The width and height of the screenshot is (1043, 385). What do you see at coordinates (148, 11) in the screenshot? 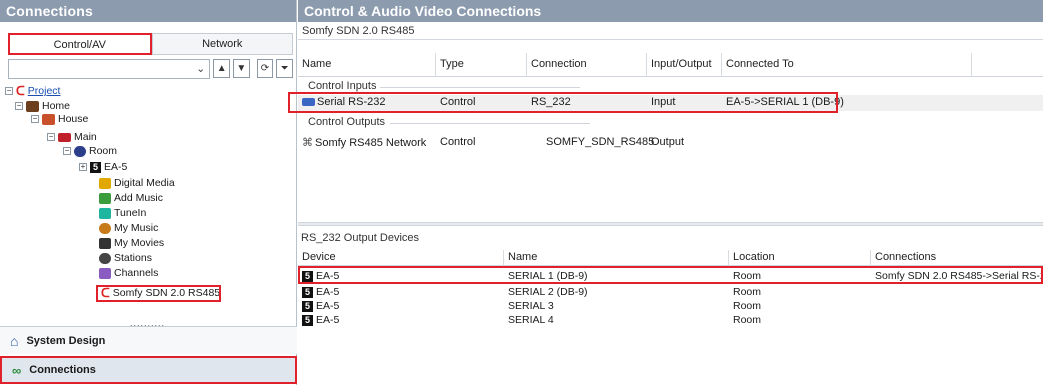
I see `panel-title: Connections` at bounding box center [148, 11].